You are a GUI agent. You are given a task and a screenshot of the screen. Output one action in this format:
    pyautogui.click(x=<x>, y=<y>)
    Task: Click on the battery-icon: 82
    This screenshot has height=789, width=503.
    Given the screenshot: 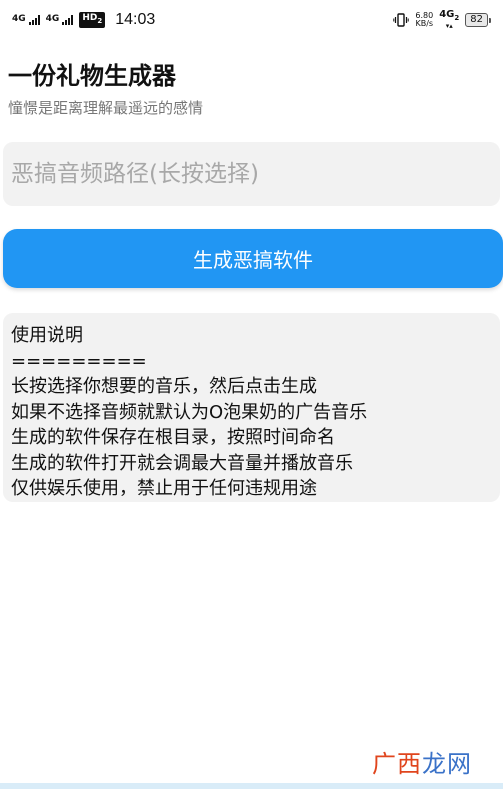 What is the action you would take?
    pyautogui.click(x=478, y=20)
    